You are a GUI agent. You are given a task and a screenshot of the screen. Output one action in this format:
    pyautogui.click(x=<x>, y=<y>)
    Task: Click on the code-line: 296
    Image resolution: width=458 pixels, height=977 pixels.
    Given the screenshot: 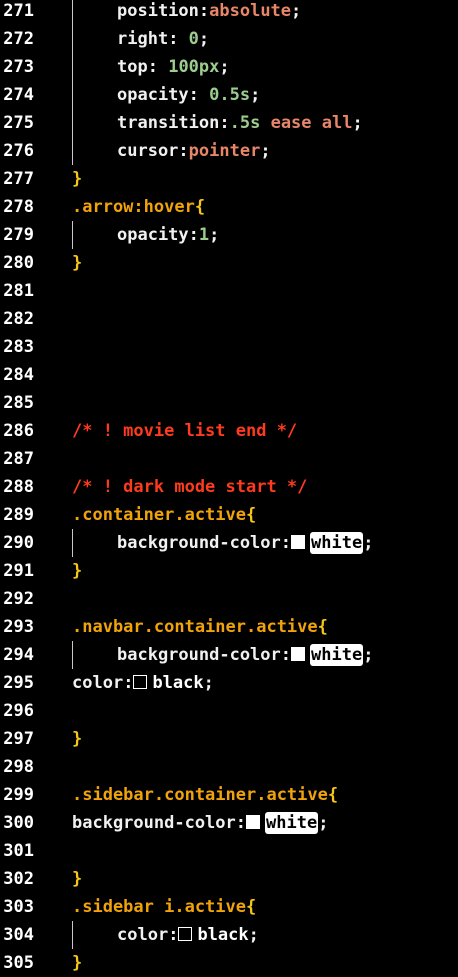 What is the action you would take?
    pyautogui.click(x=229, y=711)
    